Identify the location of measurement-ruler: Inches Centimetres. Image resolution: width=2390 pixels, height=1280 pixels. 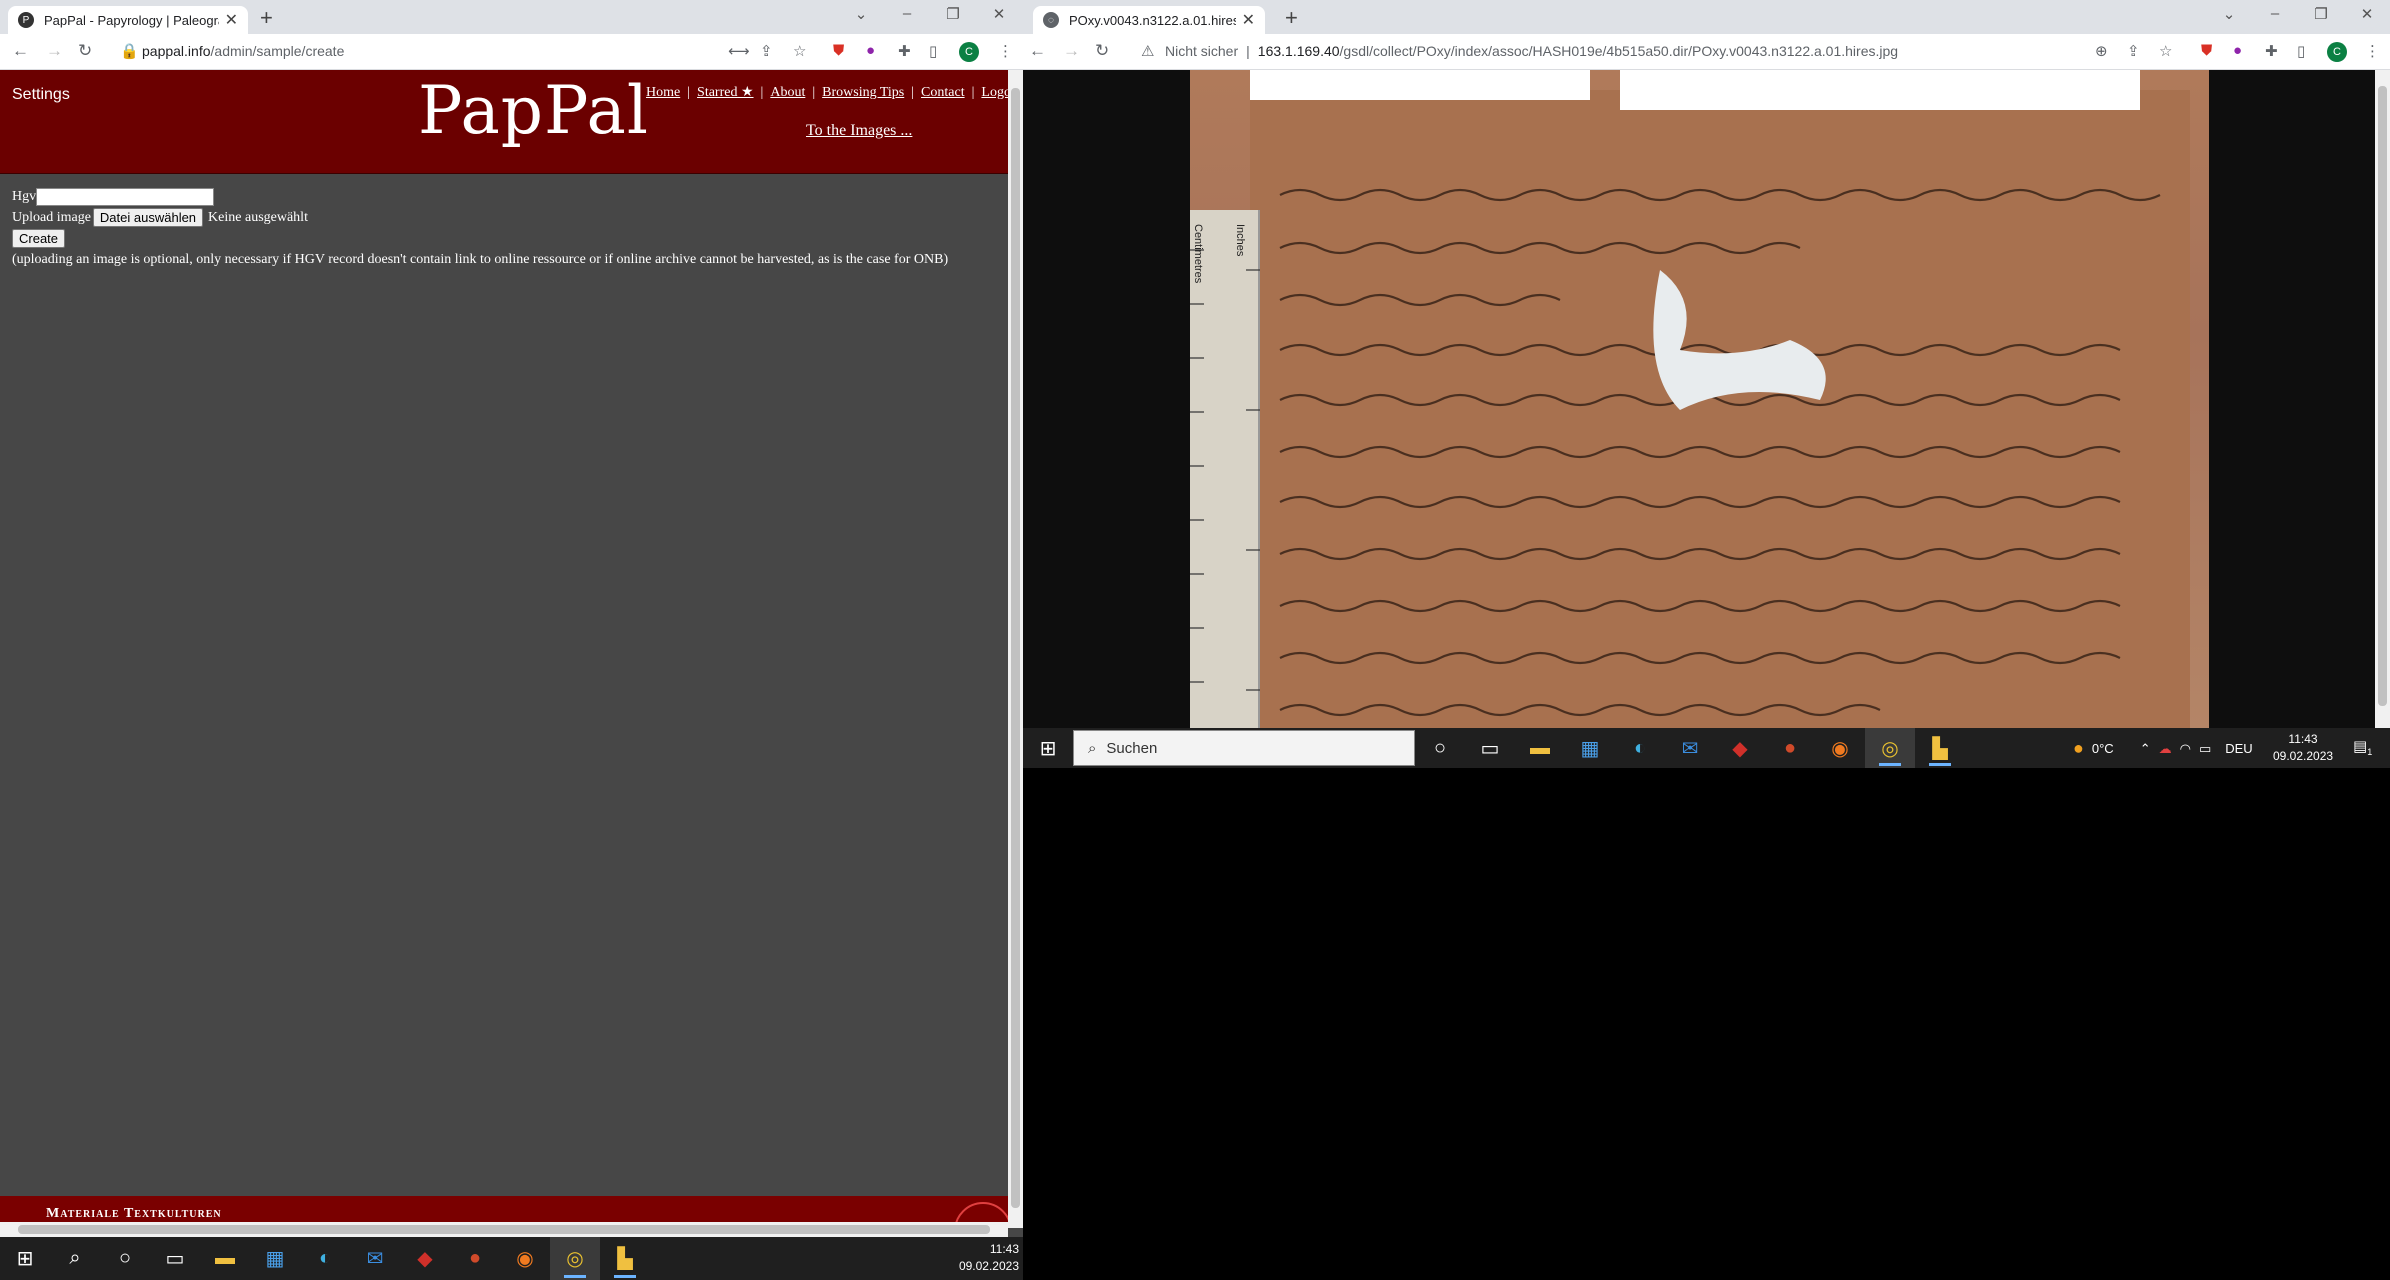
(1225, 469).